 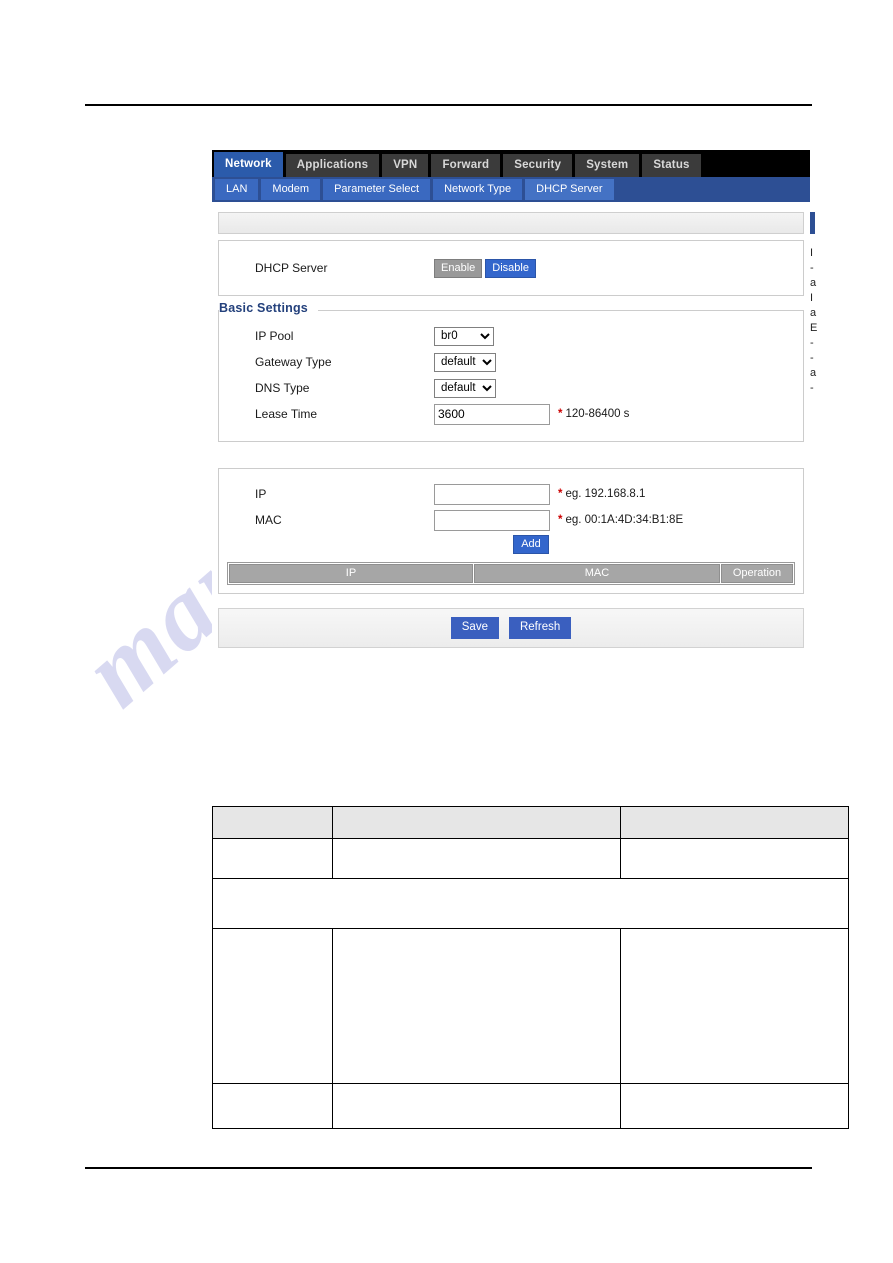 What do you see at coordinates (597, 414) in the screenshot?
I see `lease-time-hint-text: 120-86400 s` at bounding box center [597, 414].